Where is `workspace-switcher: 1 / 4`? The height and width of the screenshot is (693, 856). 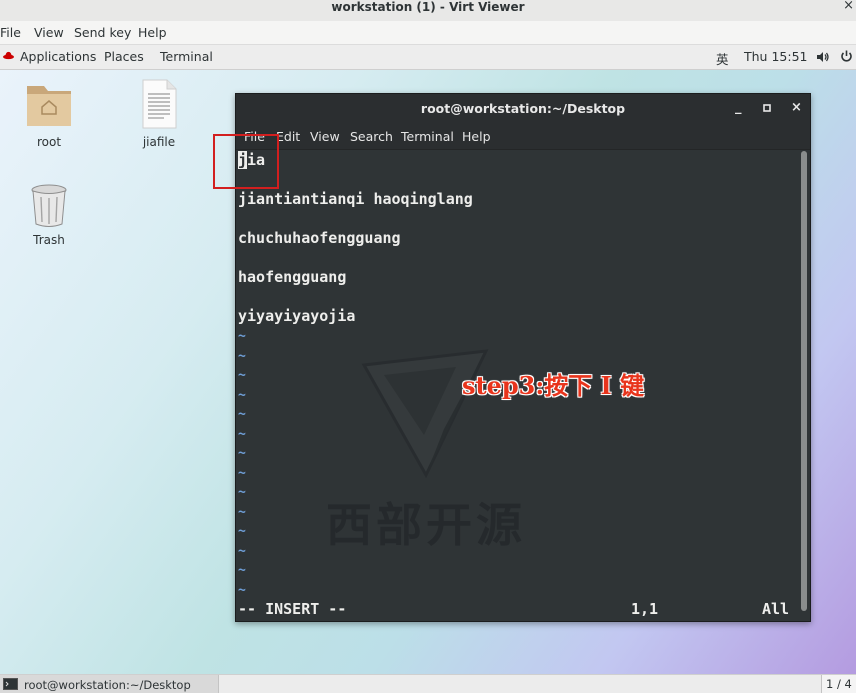 workspace-switcher: 1 / 4 is located at coordinates (838, 684).